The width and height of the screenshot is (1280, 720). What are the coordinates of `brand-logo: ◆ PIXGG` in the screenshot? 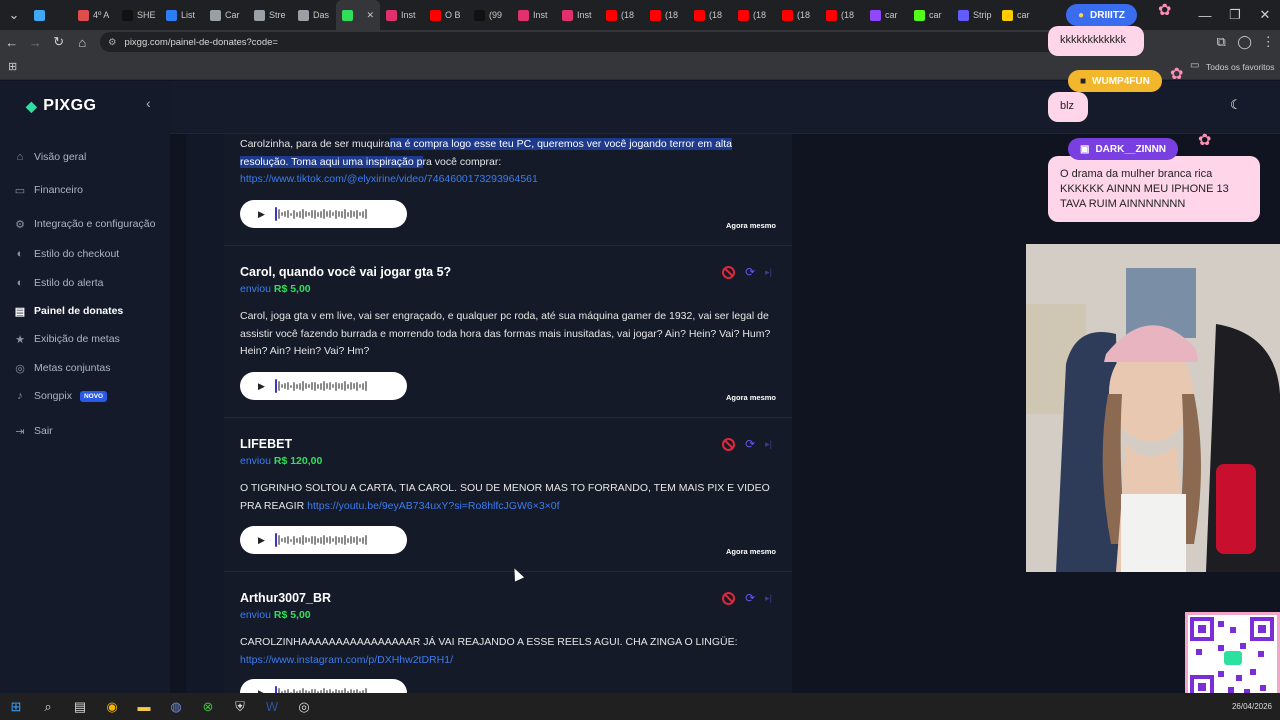 It's located at (61, 106).